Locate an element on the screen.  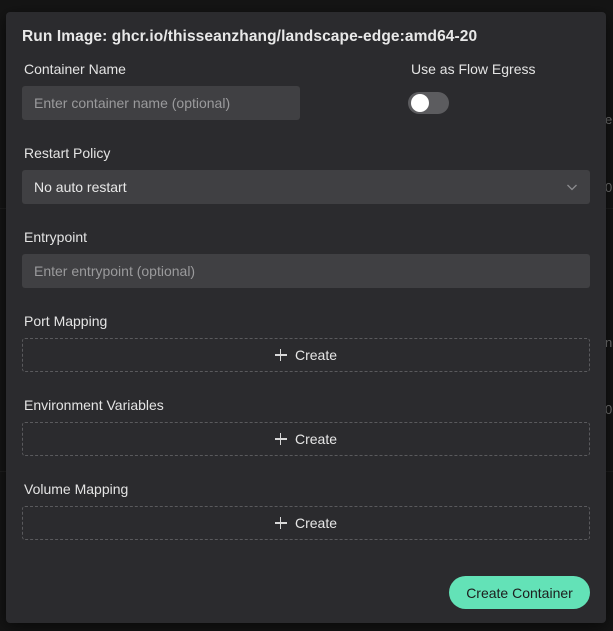
entrypoint-input: Enter entrypoint (optional) is located at coordinates (306, 271).